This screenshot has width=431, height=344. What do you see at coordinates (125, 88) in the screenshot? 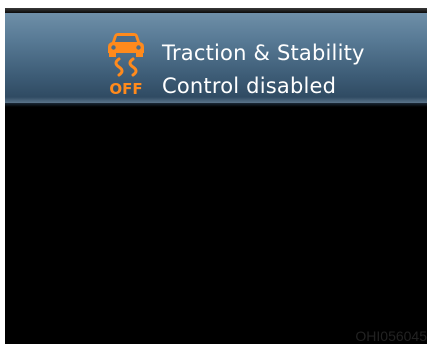
I see `icon-off-label: OFF` at bounding box center [125, 88].